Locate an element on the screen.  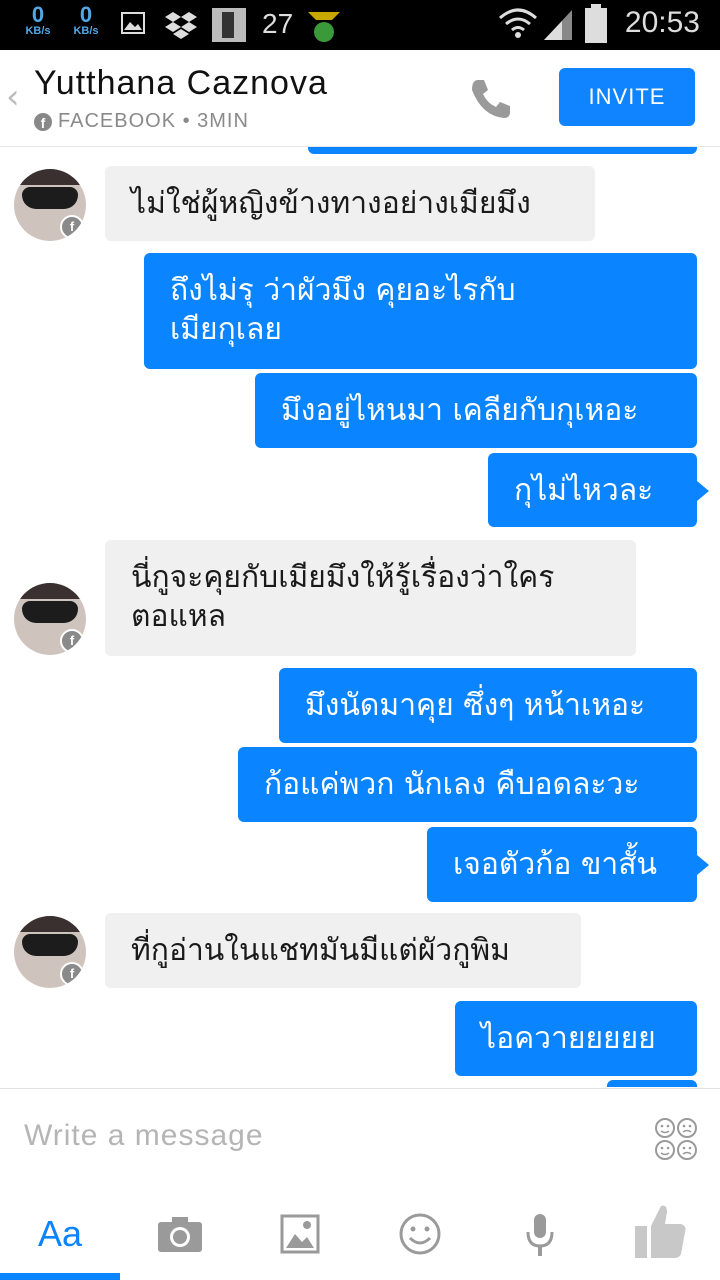
composer-toolbar: Aa is located at coordinates (360, 1234).